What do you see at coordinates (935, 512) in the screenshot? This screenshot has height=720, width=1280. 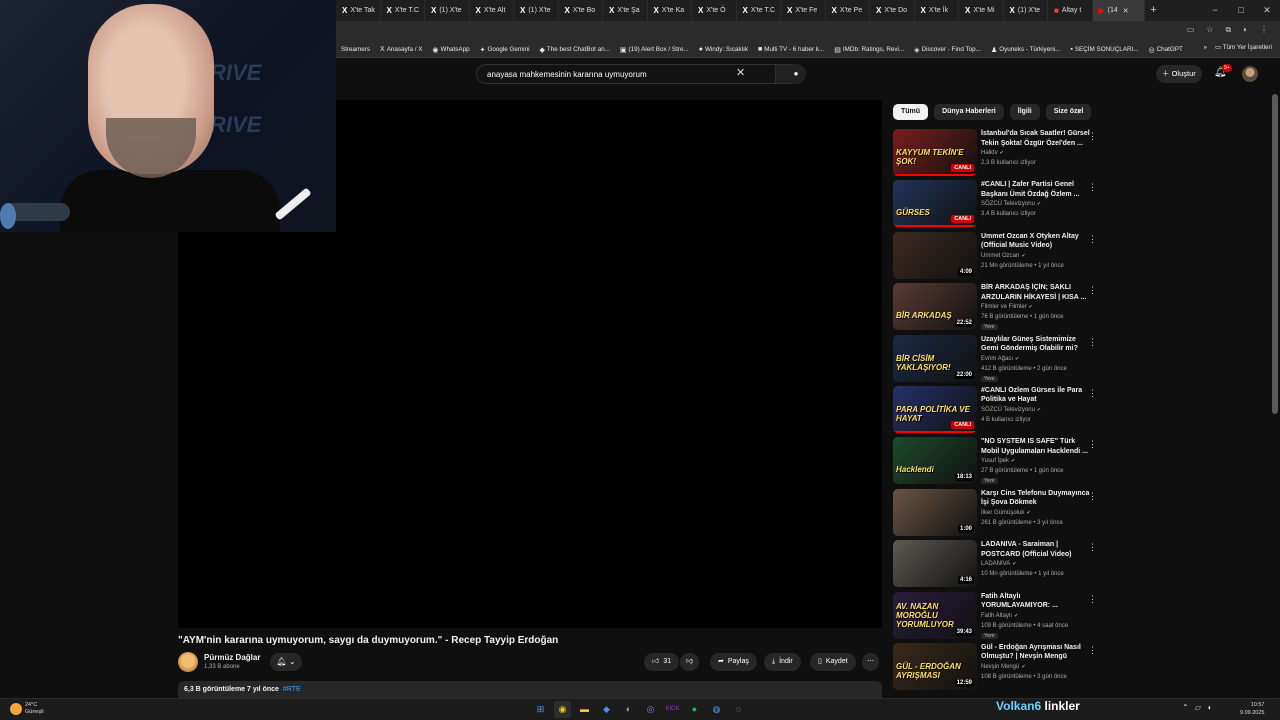 I see `video-thumbnail: 1:00` at bounding box center [935, 512].